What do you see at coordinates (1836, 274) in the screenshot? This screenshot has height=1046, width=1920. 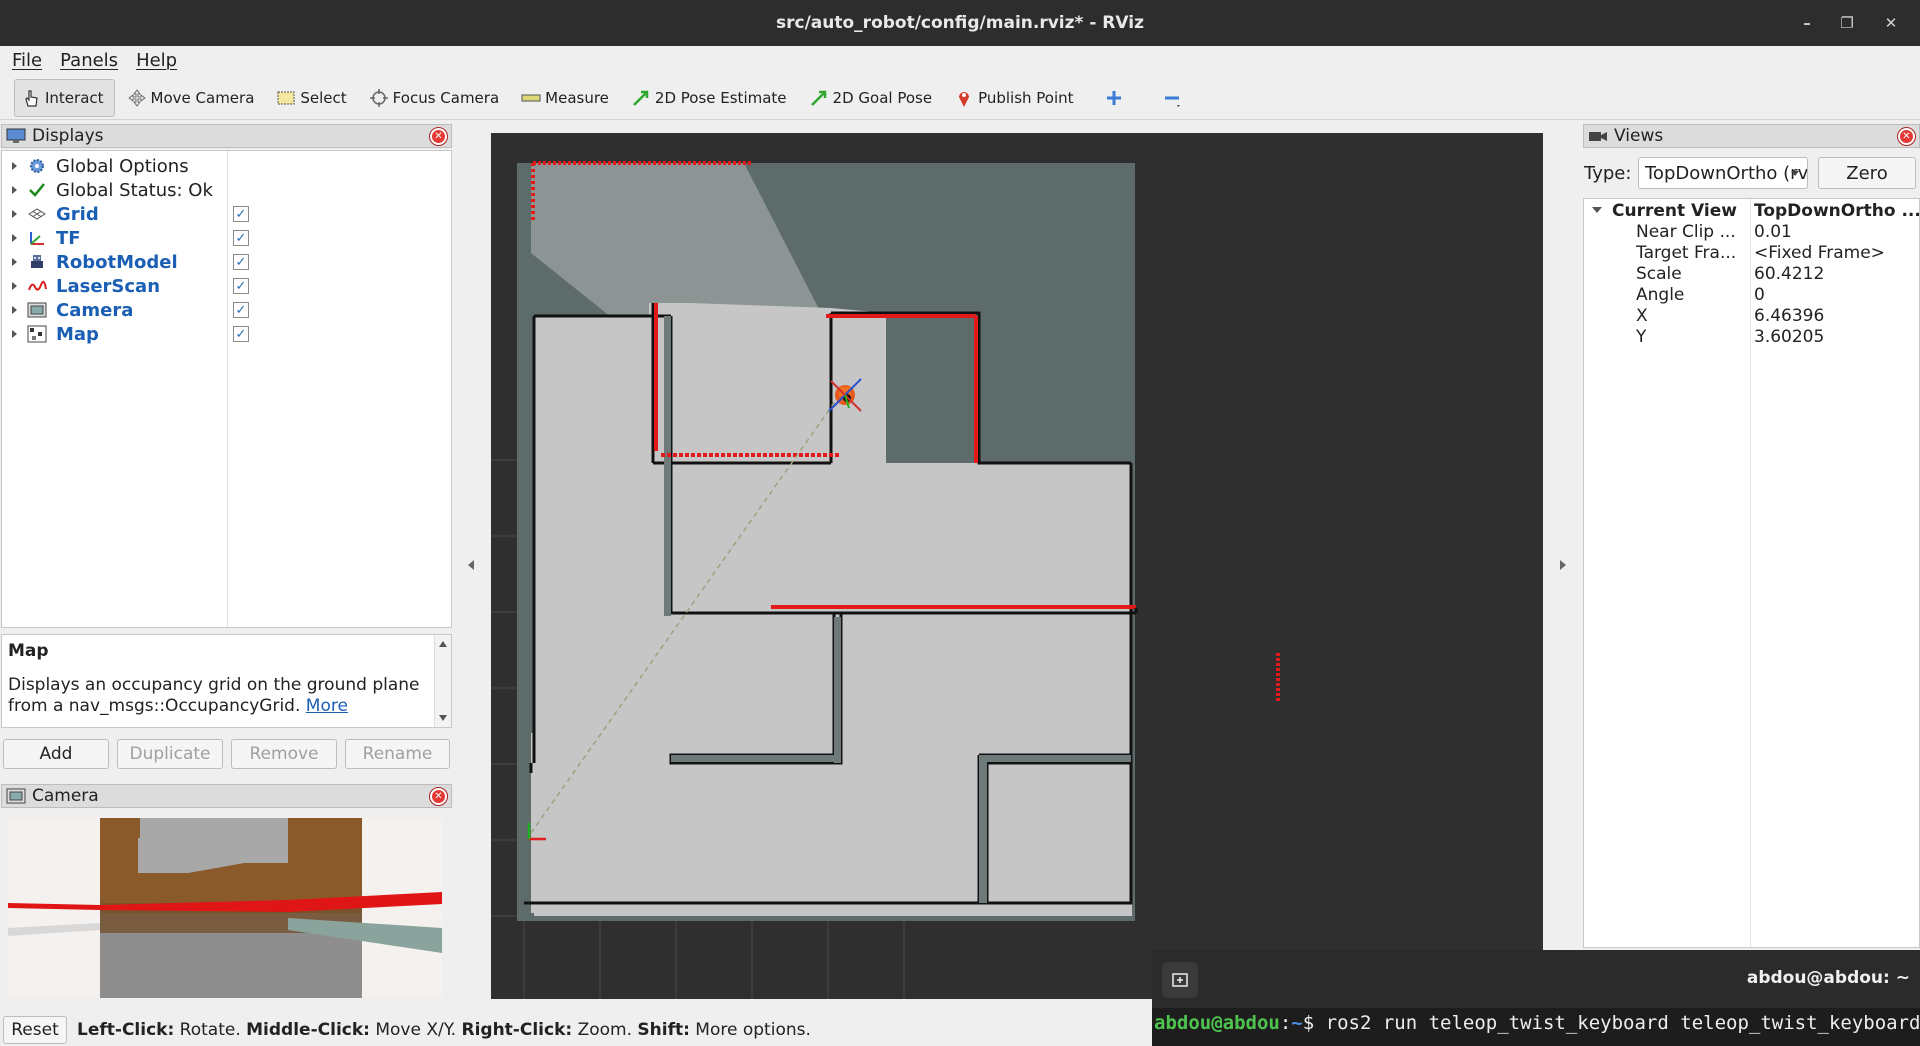 I see `prop-value: 60.4212` at bounding box center [1836, 274].